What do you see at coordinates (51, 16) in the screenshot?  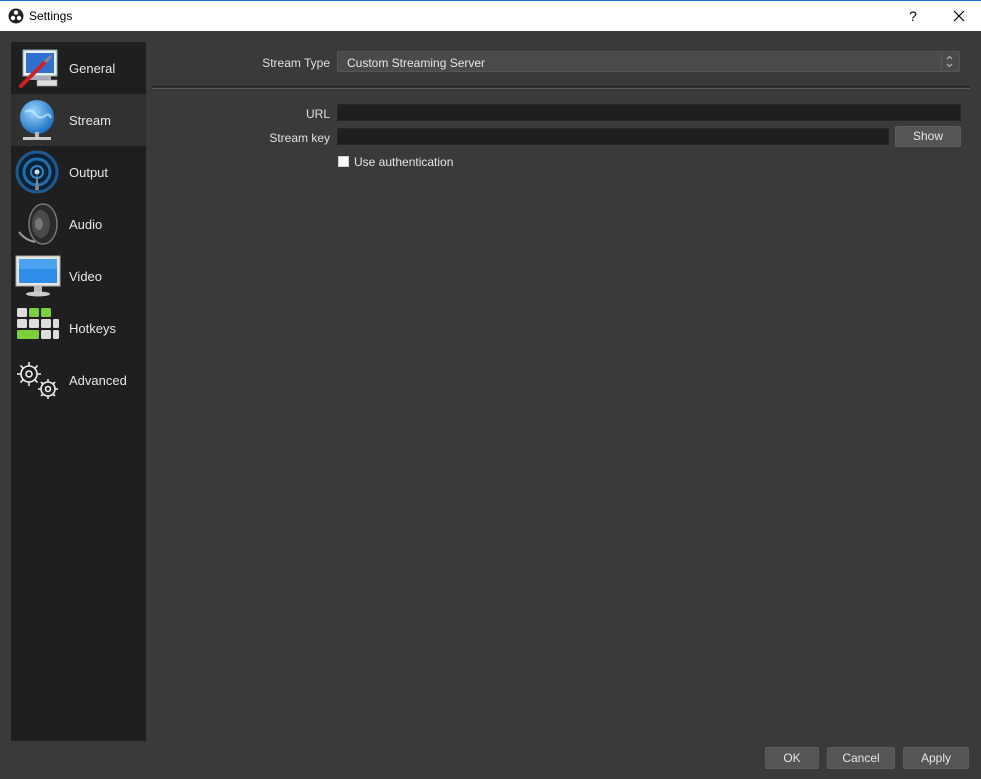 I see `window-title: Settings` at bounding box center [51, 16].